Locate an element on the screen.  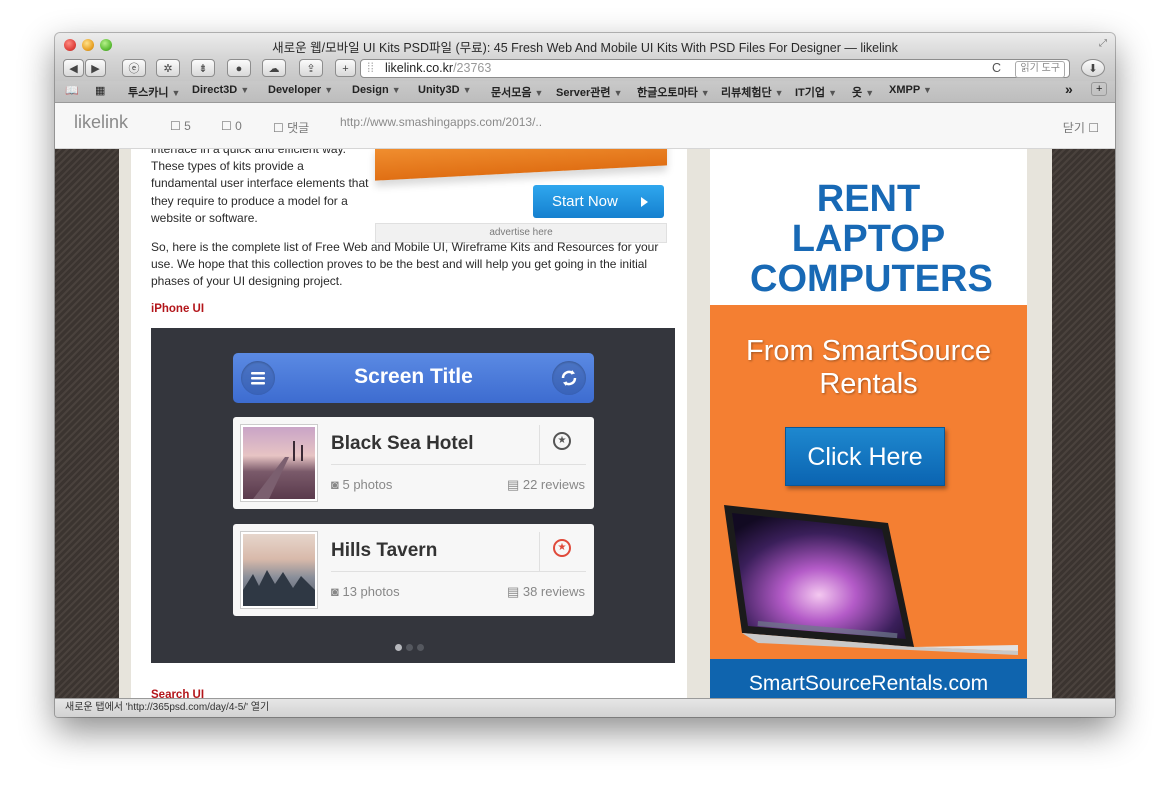
bookmark-item: 한글오토마타 ▼ is located at coordinates (673, 92).